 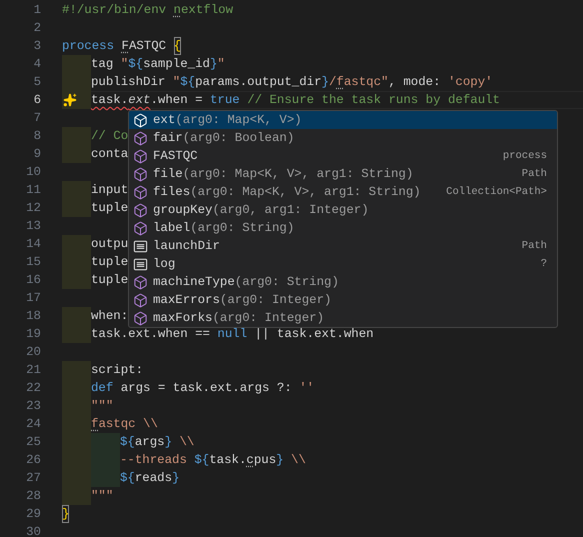 What do you see at coordinates (121, 46) in the screenshot?
I see `code-line: process FASTQC {` at bounding box center [121, 46].